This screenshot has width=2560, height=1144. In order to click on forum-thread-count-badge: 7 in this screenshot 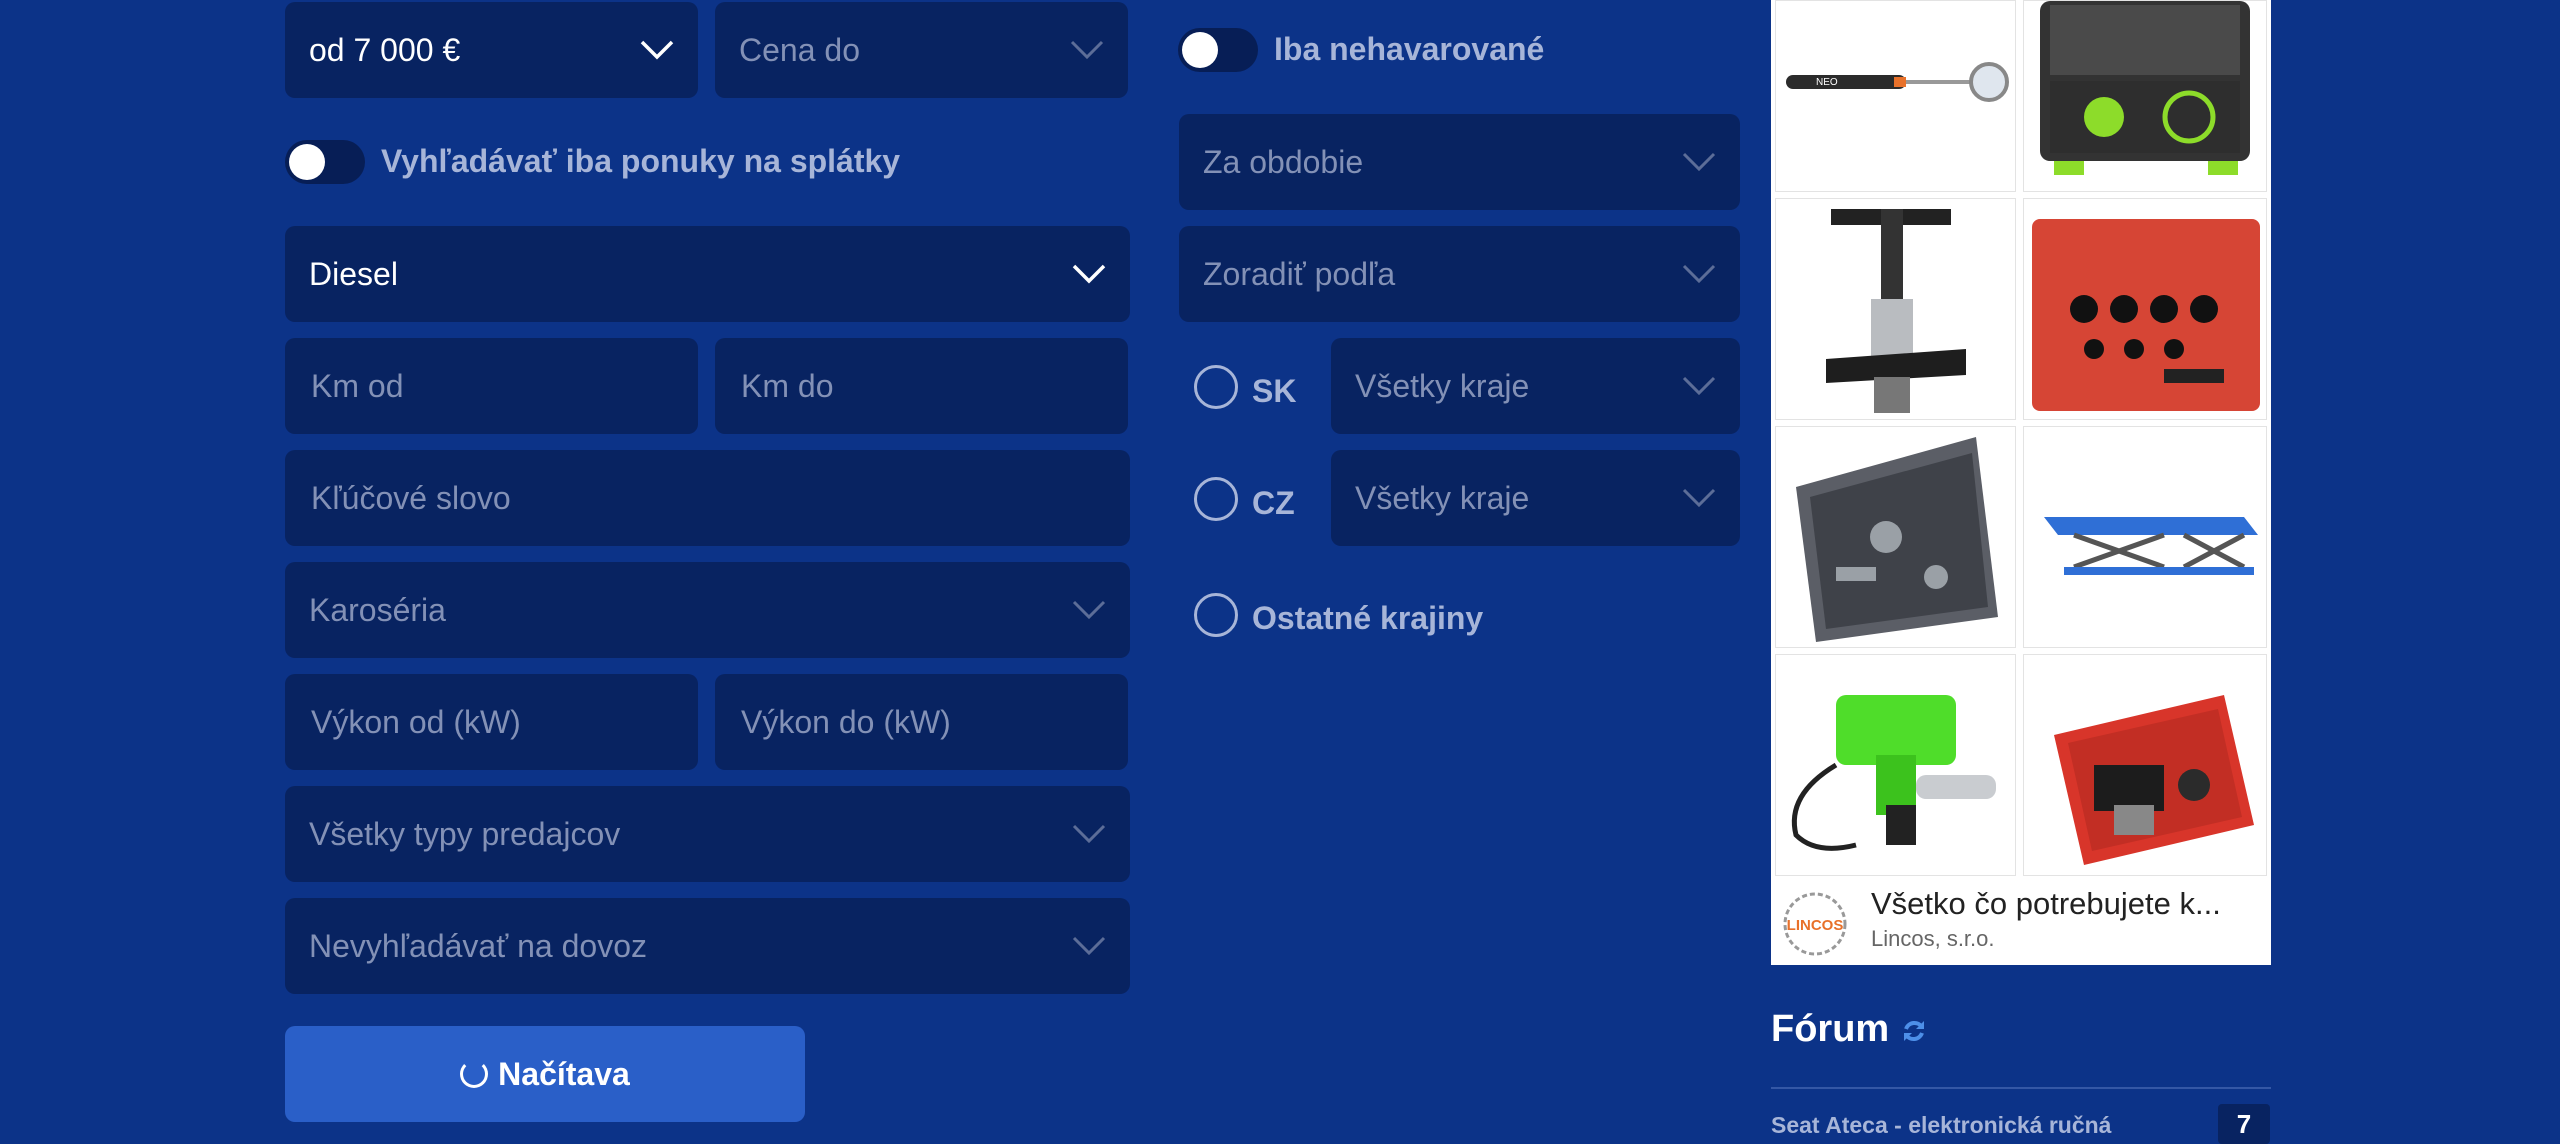, I will do `click(2244, 1124)`.